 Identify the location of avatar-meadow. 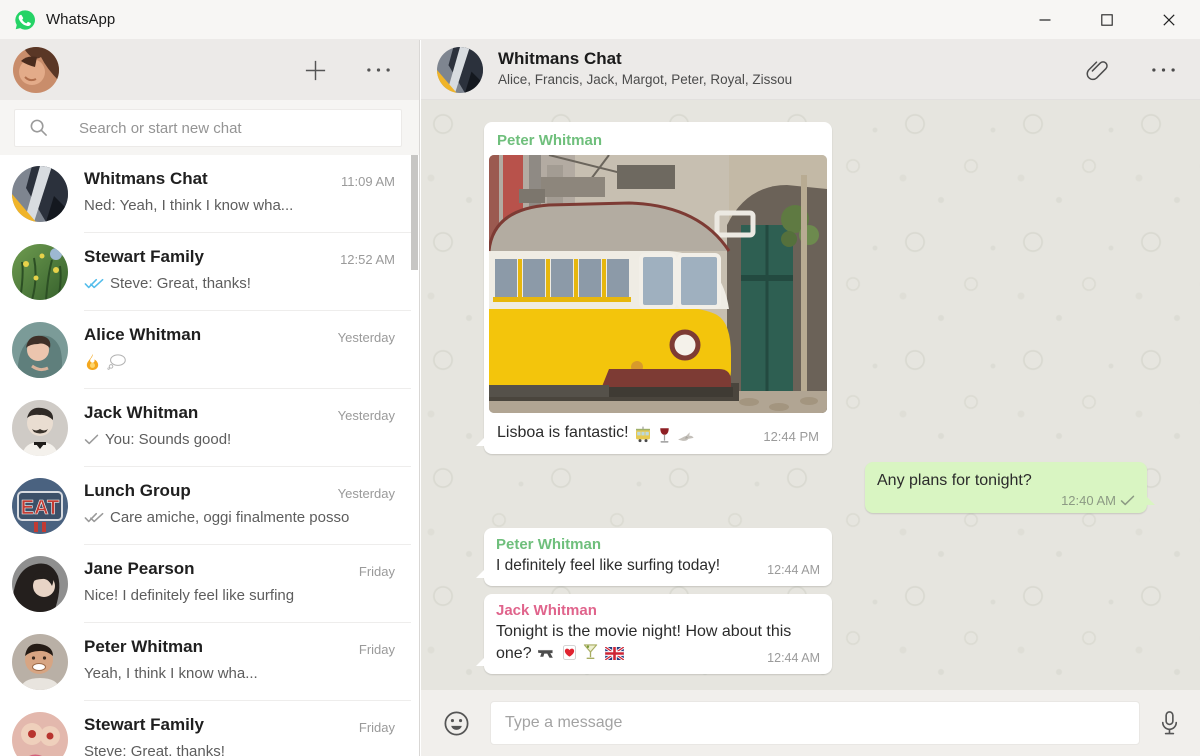
(40, 272).